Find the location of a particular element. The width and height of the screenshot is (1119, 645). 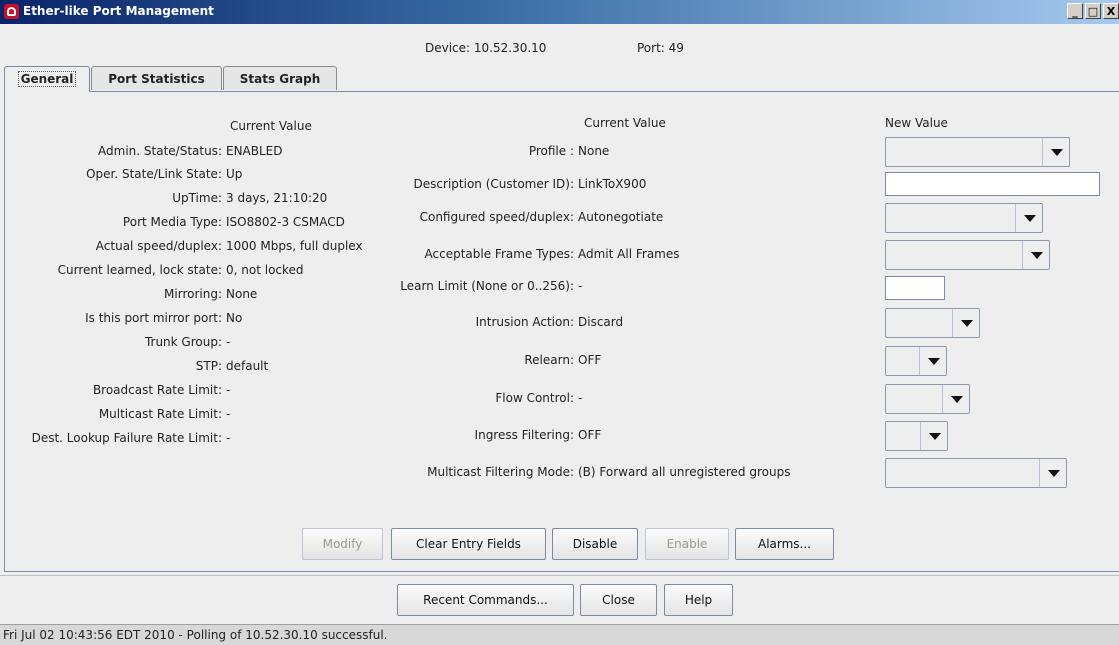

new-value-header: New Value is located at coordinates (916, 123).